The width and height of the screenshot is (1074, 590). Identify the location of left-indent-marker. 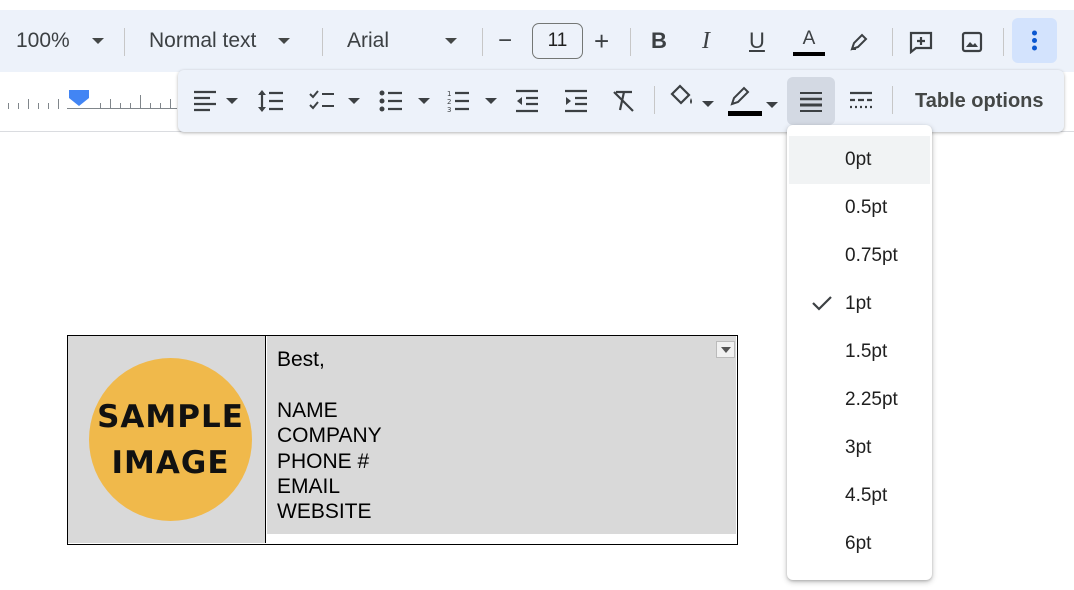
(79, 94).